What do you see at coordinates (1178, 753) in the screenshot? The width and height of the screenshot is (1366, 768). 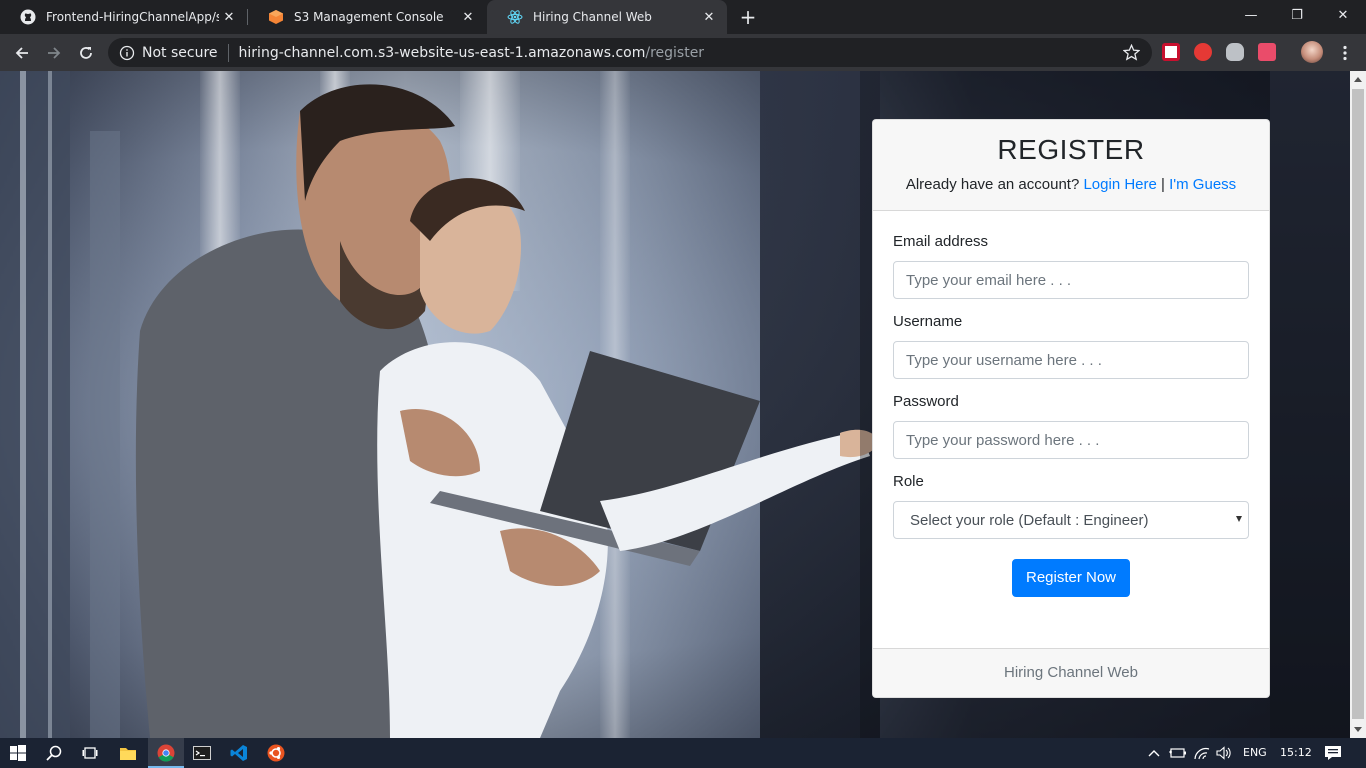 I see `battery-icon` at bounding box center [1178, 753].